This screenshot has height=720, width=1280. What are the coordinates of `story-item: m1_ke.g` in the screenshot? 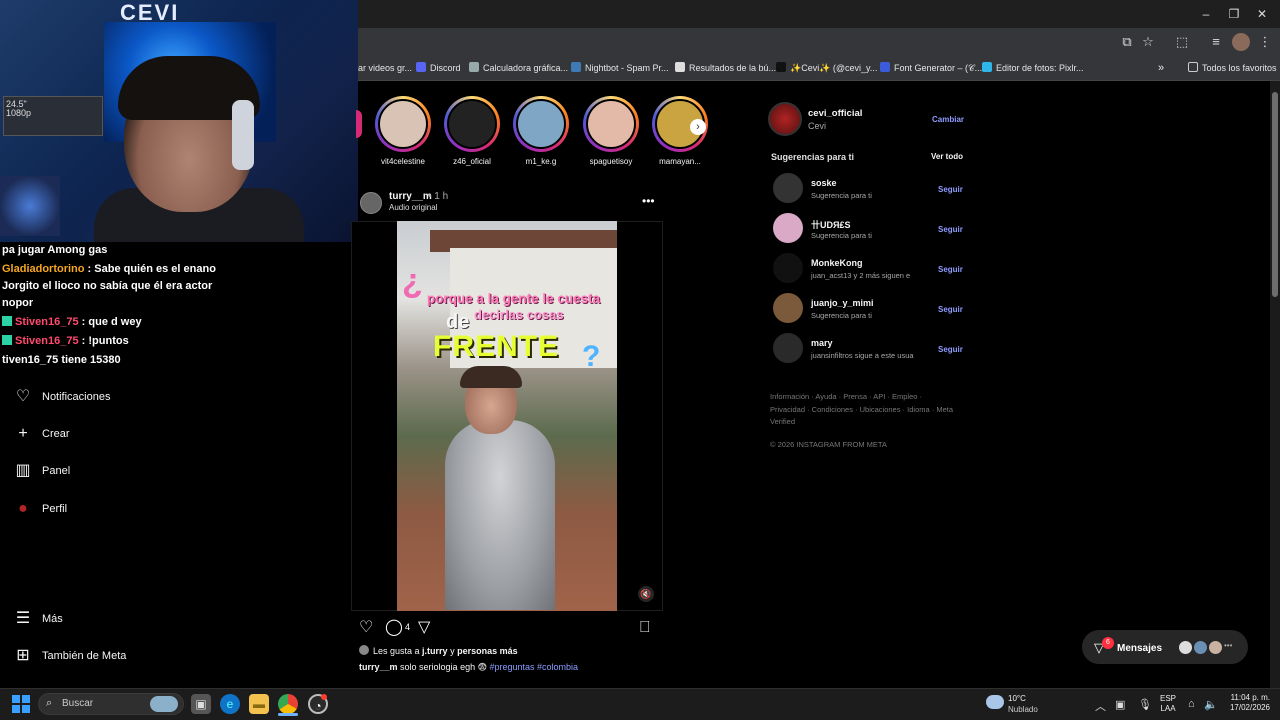 It's located at (541, 131).